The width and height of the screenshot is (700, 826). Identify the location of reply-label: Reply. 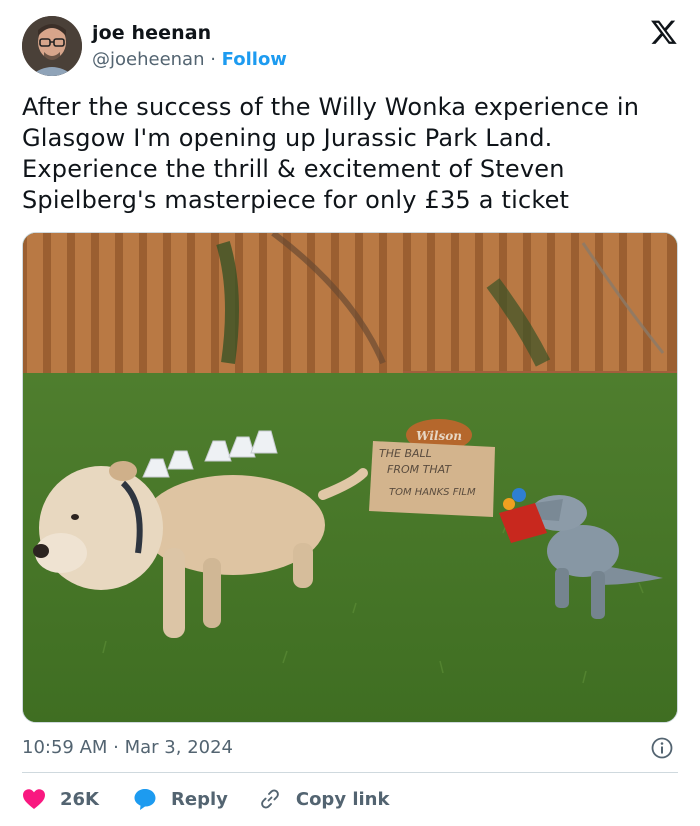
(199, 799).